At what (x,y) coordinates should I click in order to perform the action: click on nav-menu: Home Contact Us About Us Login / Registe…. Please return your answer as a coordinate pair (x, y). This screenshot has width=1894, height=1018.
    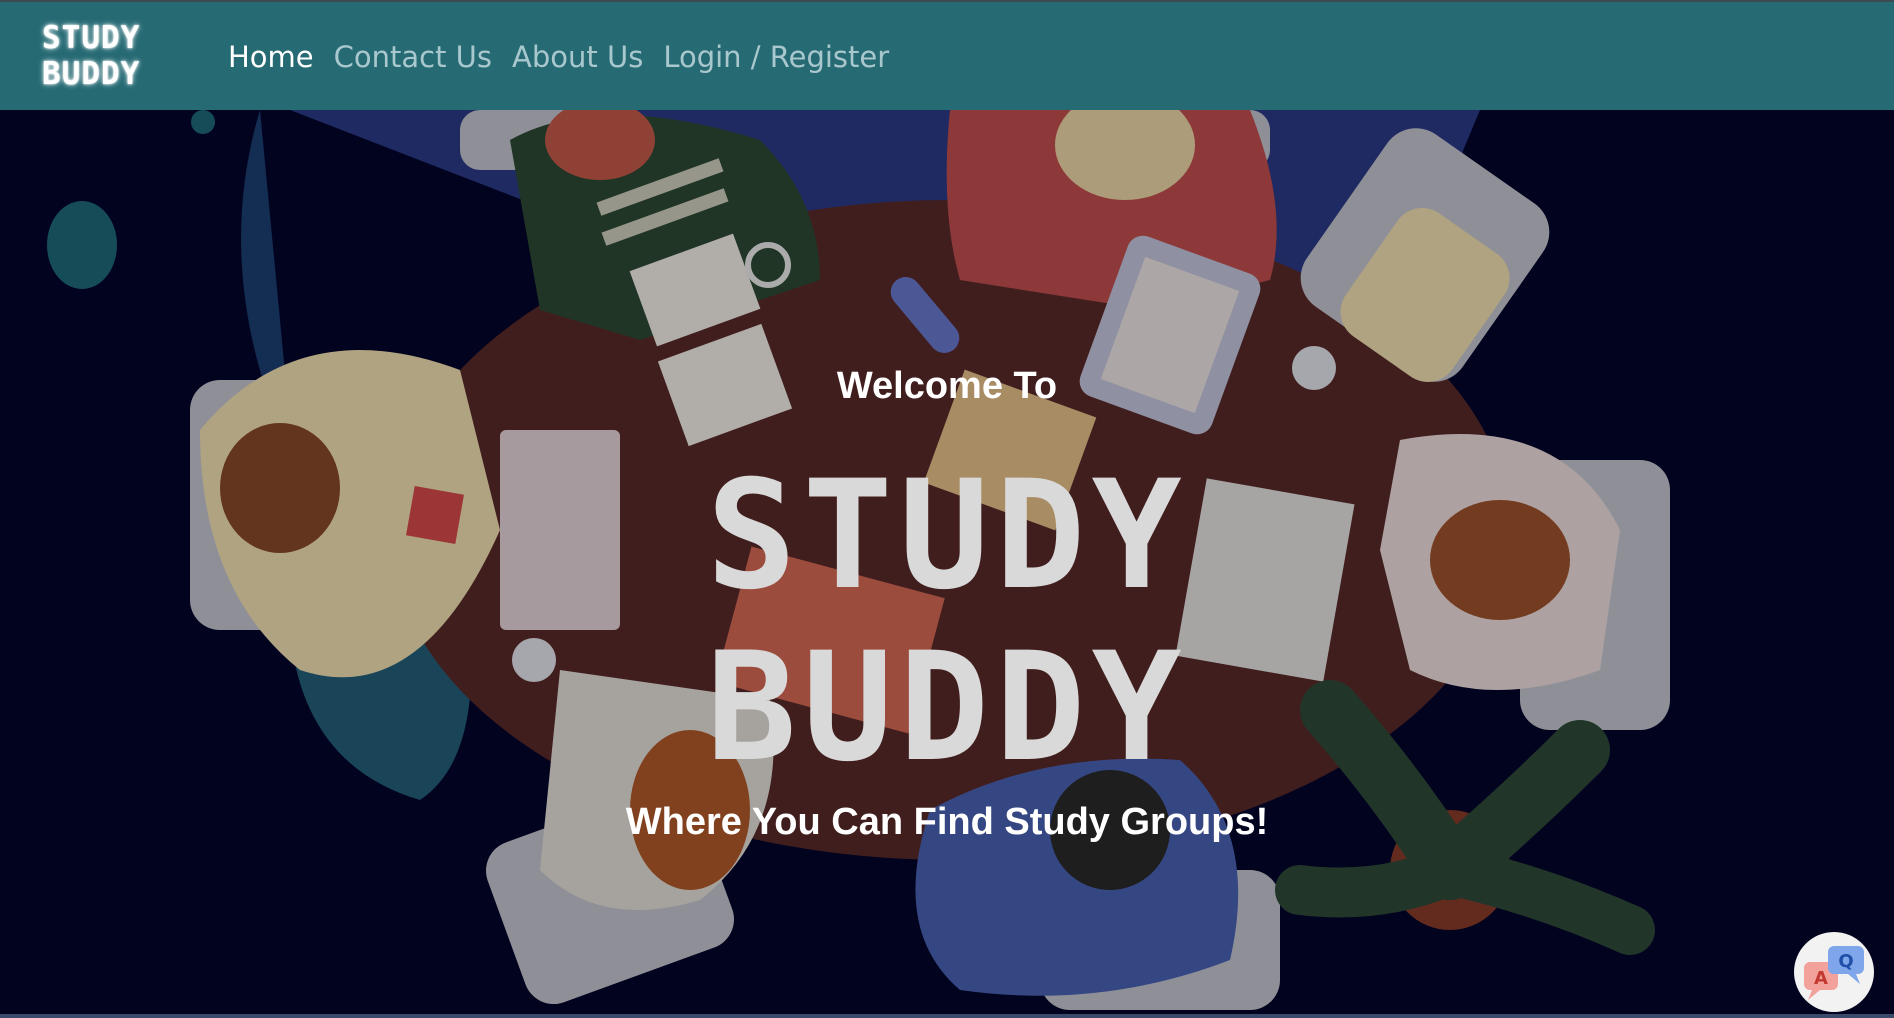
    Looking at the image, I should click on (558, 57).